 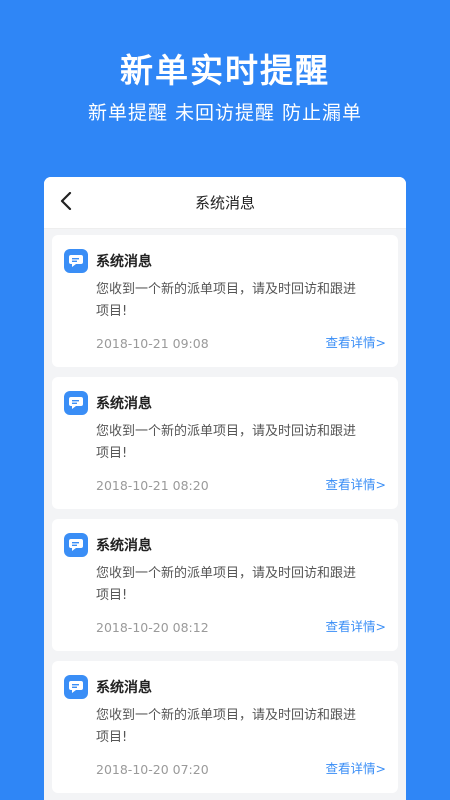 I want to click on message-time: 2018-10-21 08:20, so click(x=152, y=485).